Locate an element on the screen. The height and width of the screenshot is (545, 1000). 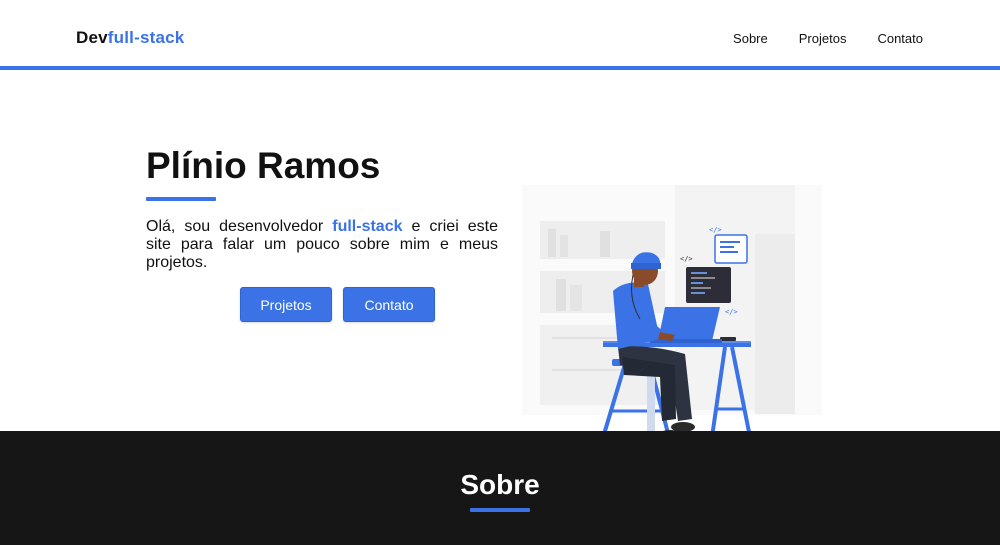
main-nav: Sobre Projetos Contato is located at coordinates (828, 38).